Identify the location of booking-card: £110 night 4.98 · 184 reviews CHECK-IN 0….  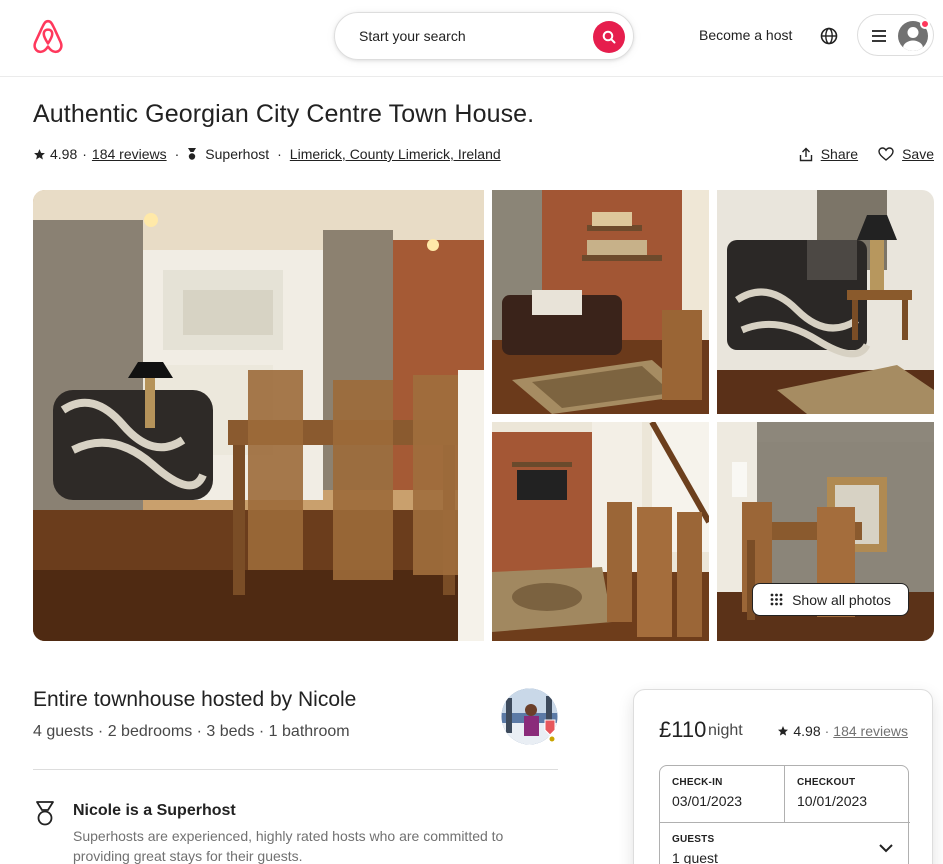
(783, 776).